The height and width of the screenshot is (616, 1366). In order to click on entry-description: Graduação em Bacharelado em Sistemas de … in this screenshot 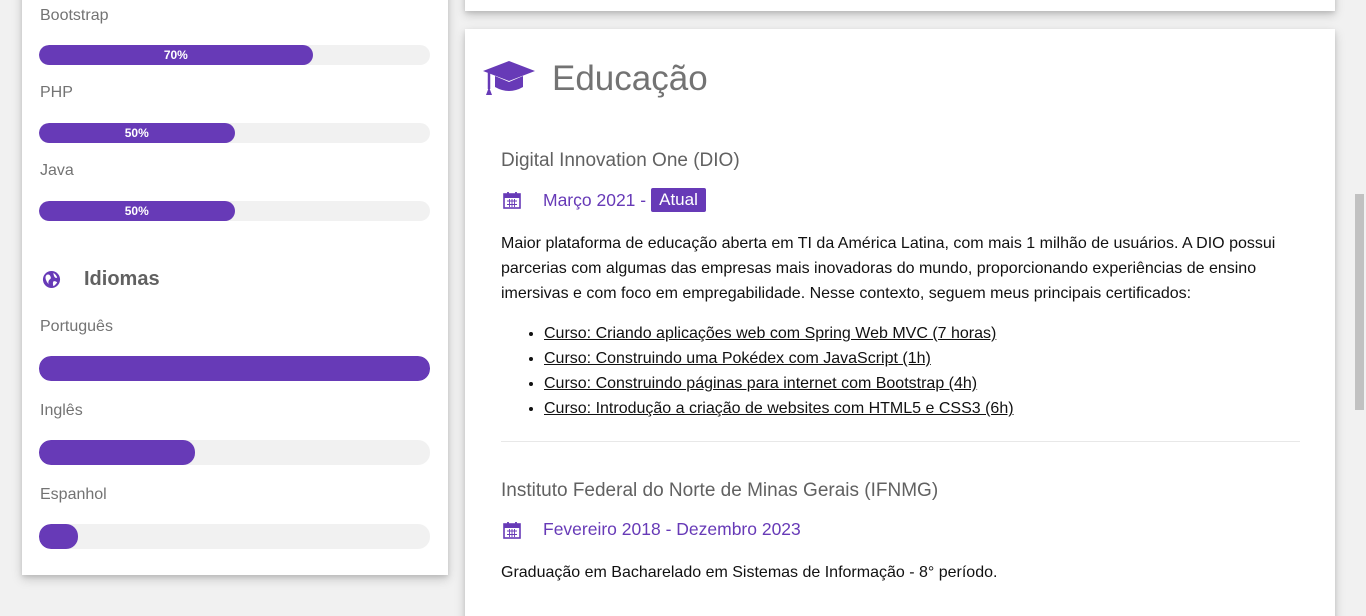, I will do `click(749, 572)`.